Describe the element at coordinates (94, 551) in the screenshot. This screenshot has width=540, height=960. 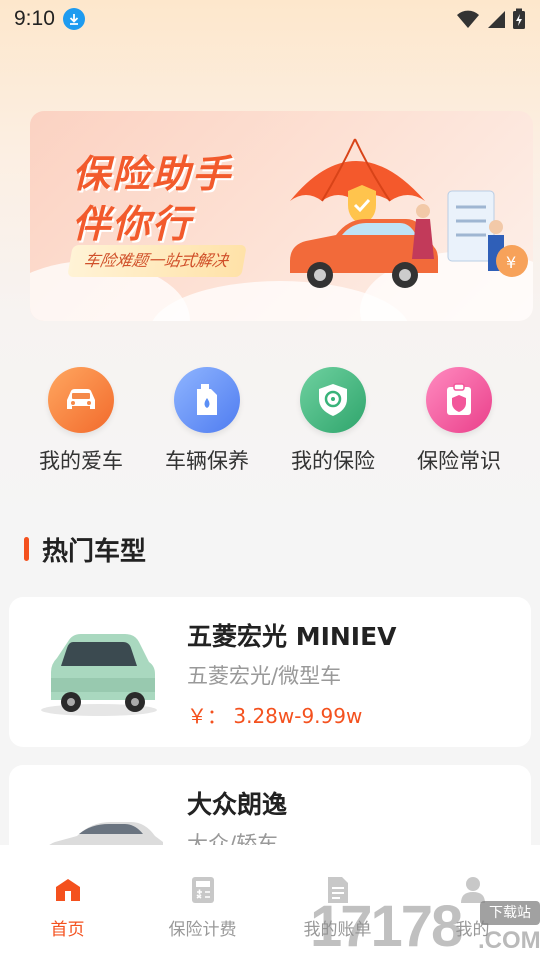
I see `section-title: 热门车型` at that location.